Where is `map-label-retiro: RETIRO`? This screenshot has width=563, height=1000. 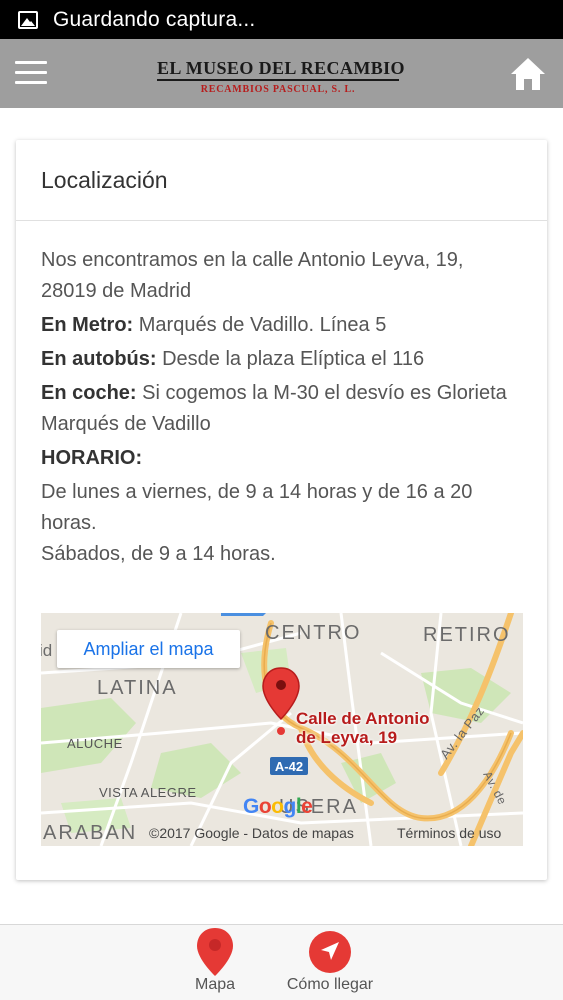 map-label-retiro: RETIRO is located at coordinates (467, 635).